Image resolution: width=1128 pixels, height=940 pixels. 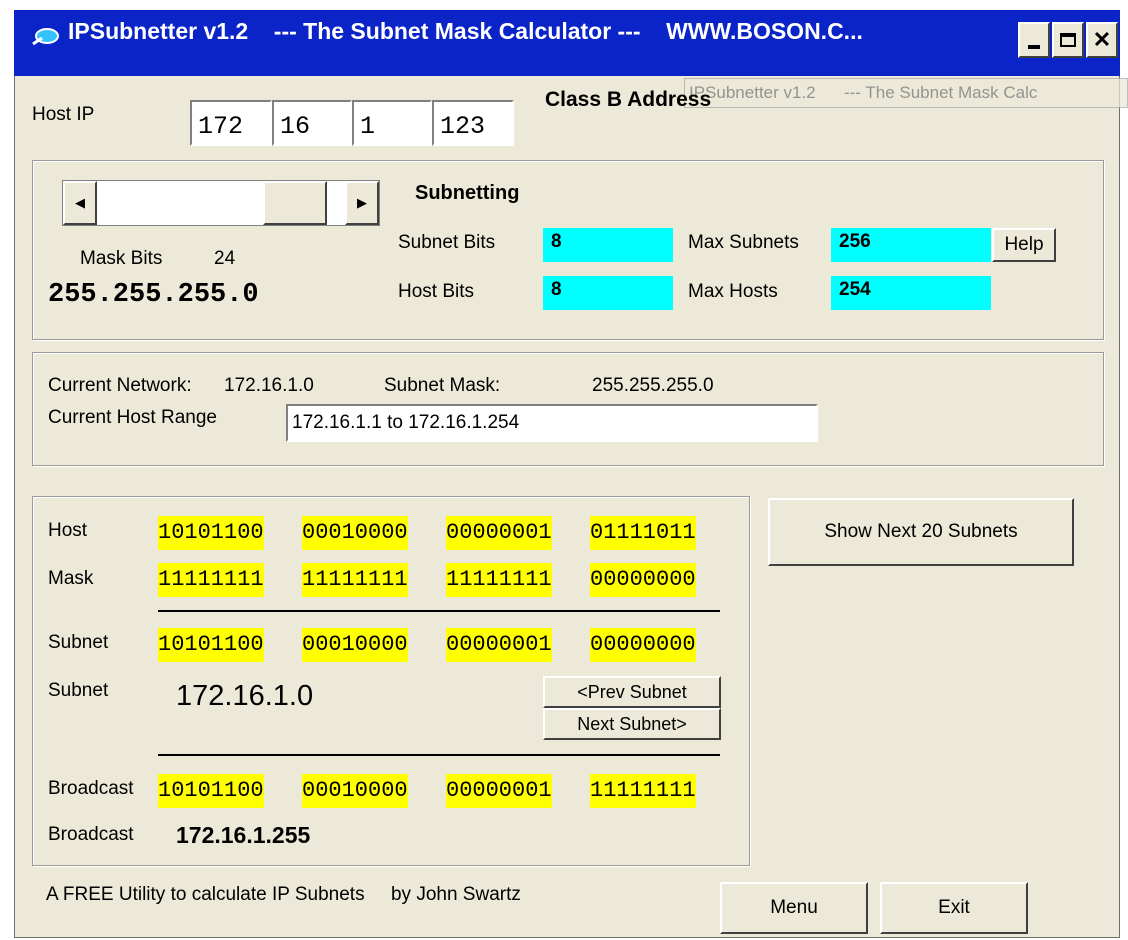 What do you see at coordinates (355, 645) in the screenshot?
I see `subnet-binary-octet-2: 00010000` at bounding box center [355, 645].